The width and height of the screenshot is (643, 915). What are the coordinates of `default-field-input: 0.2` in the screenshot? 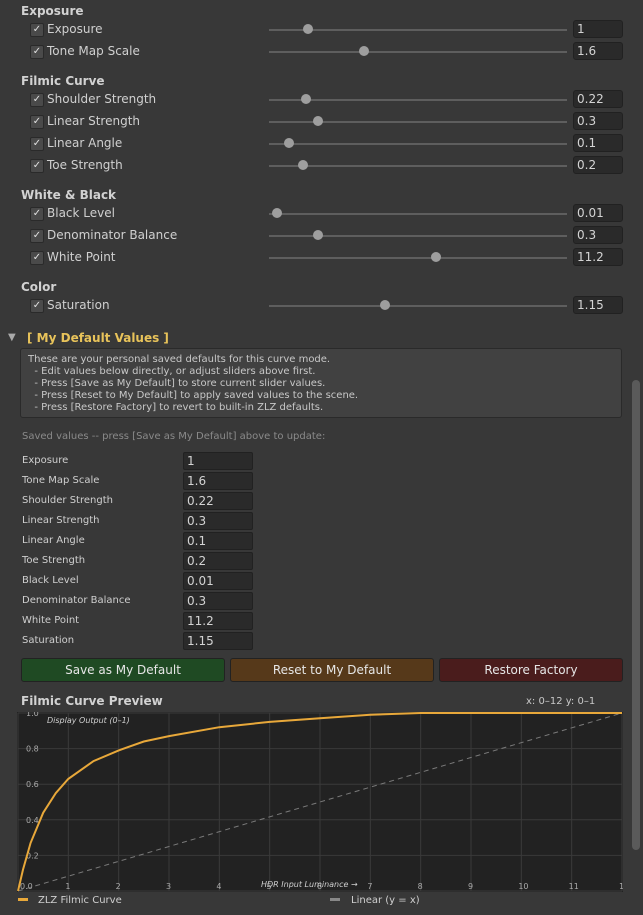 It's located at (218, 561).